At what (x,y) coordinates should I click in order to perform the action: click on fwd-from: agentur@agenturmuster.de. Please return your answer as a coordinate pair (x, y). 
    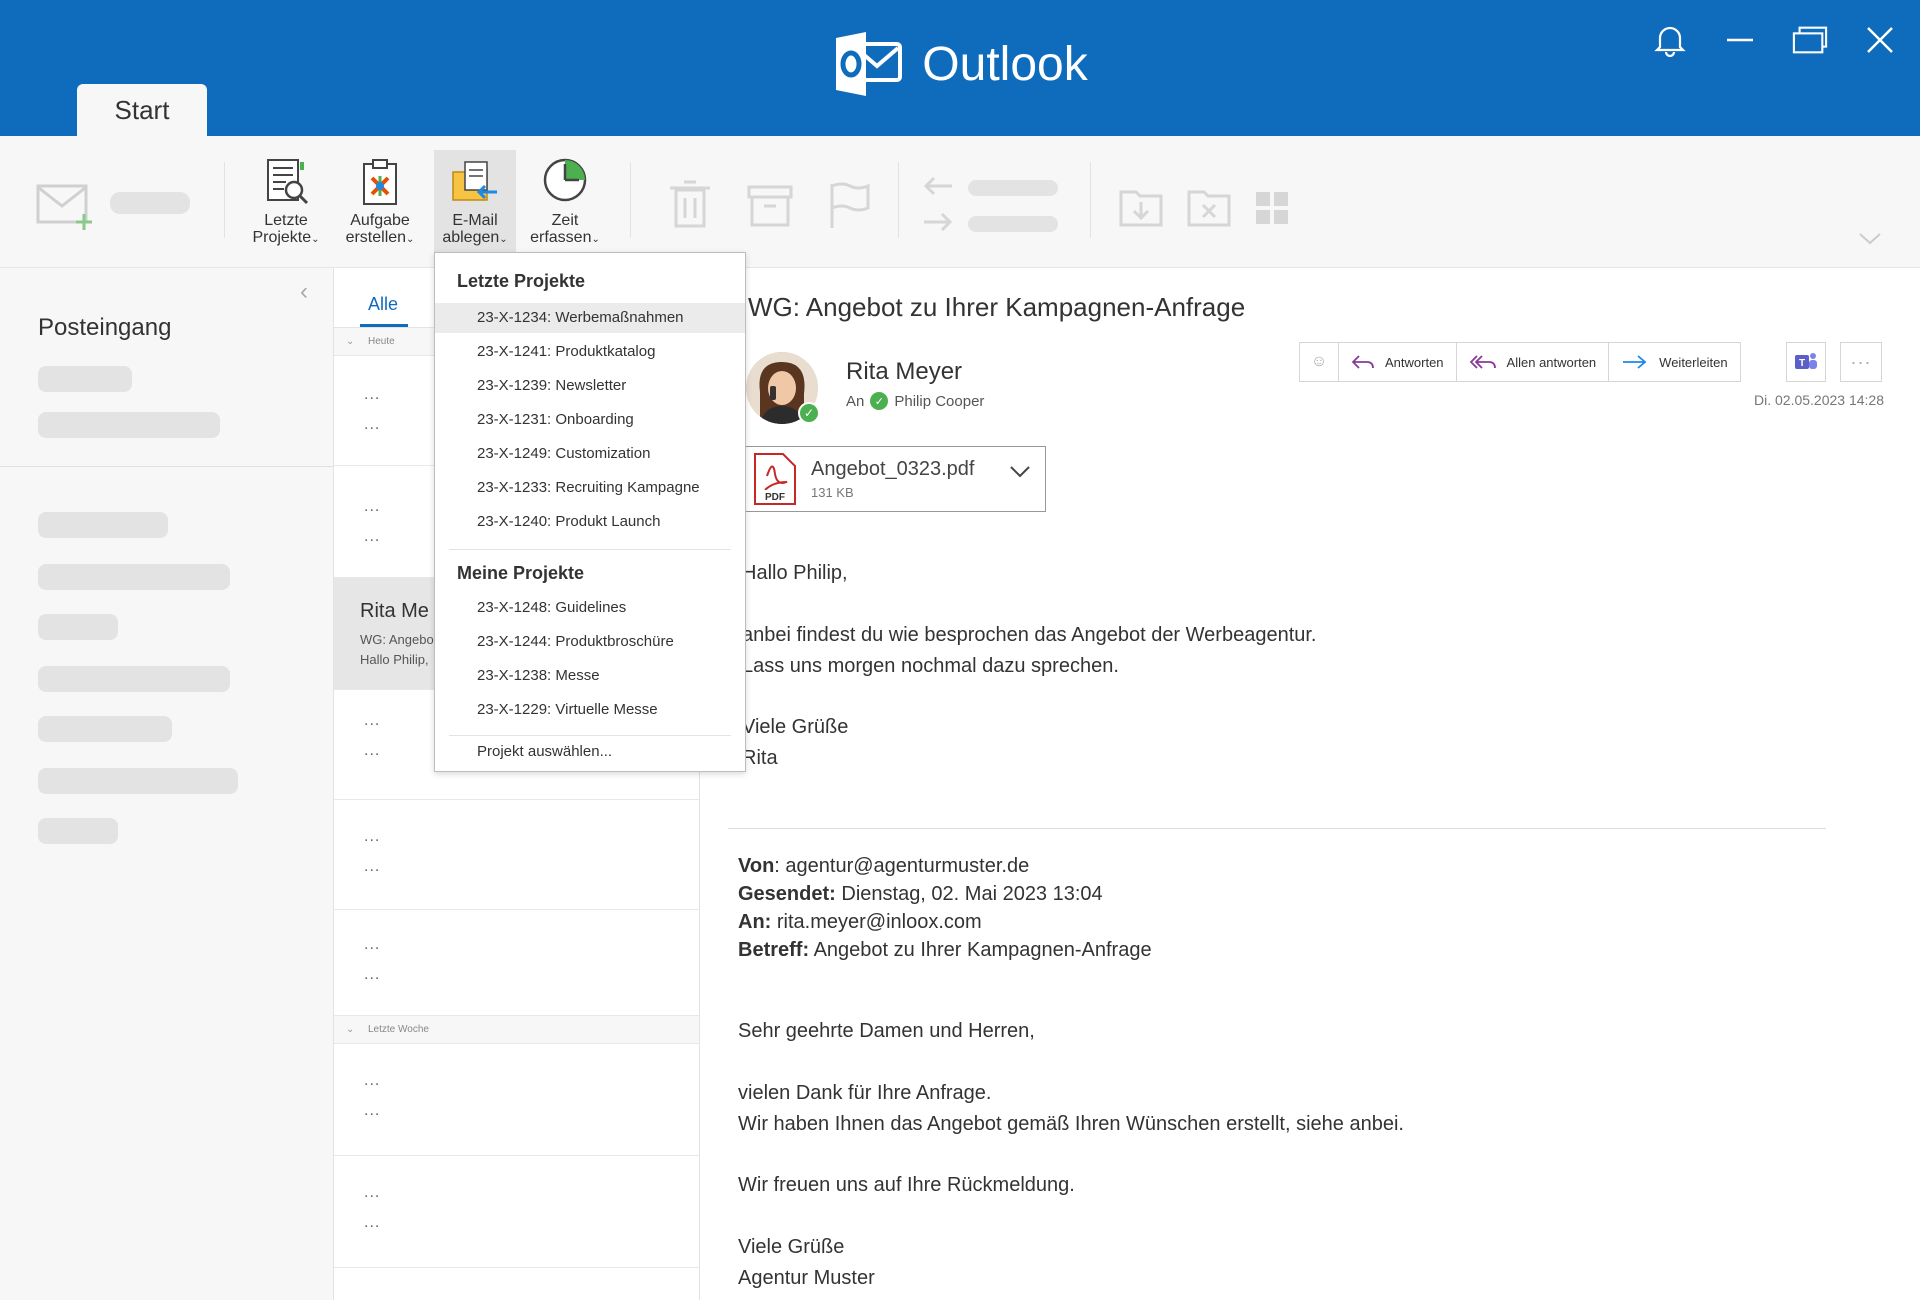
    Looking at the image, I should click on (907, 866).